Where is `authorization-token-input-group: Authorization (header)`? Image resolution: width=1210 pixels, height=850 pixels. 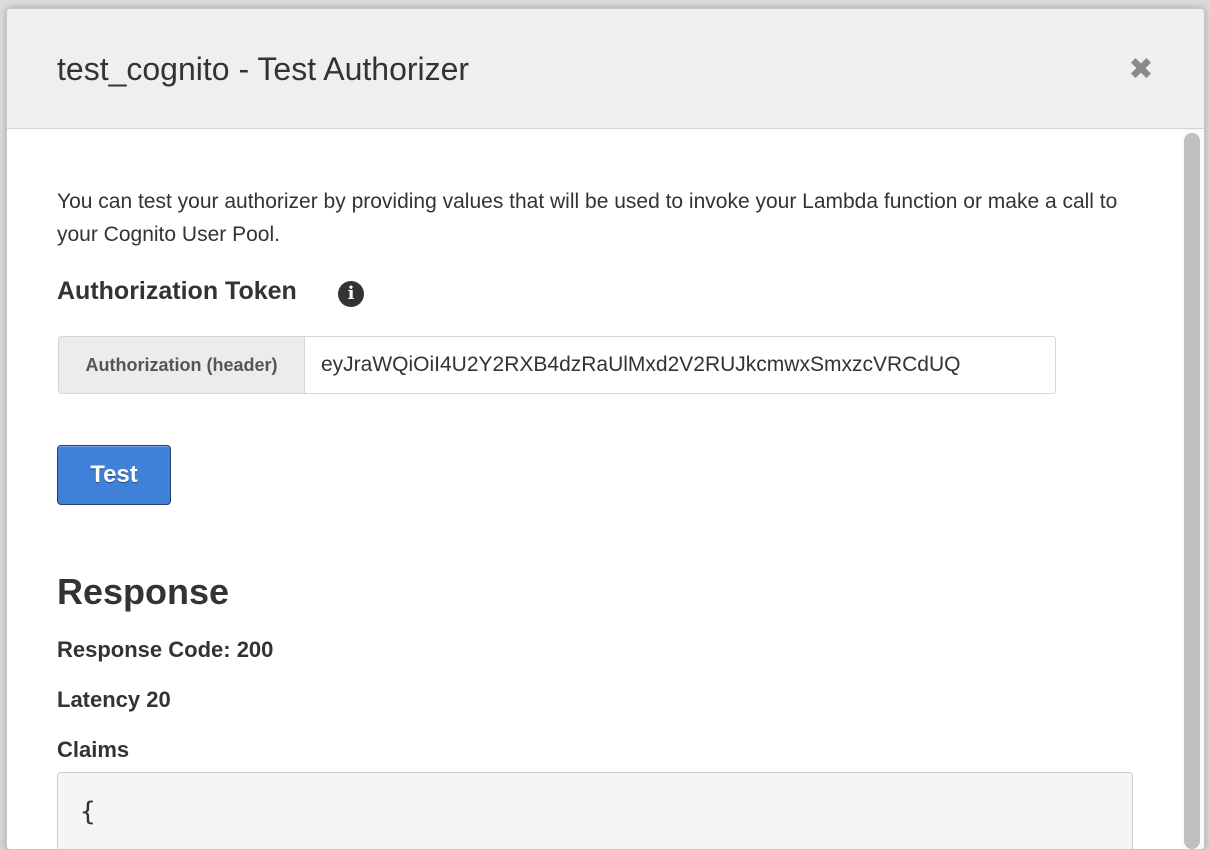 authorization-token-input-group: Authorization (header) is located at coordinates (557, 365).